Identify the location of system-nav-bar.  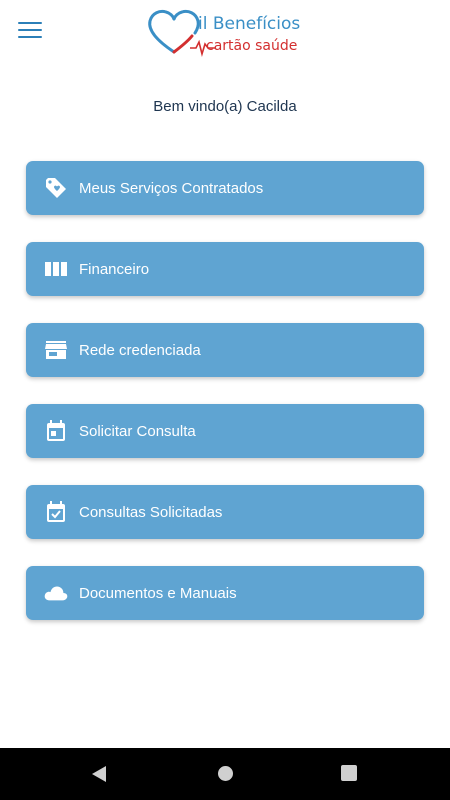
(225, 774).